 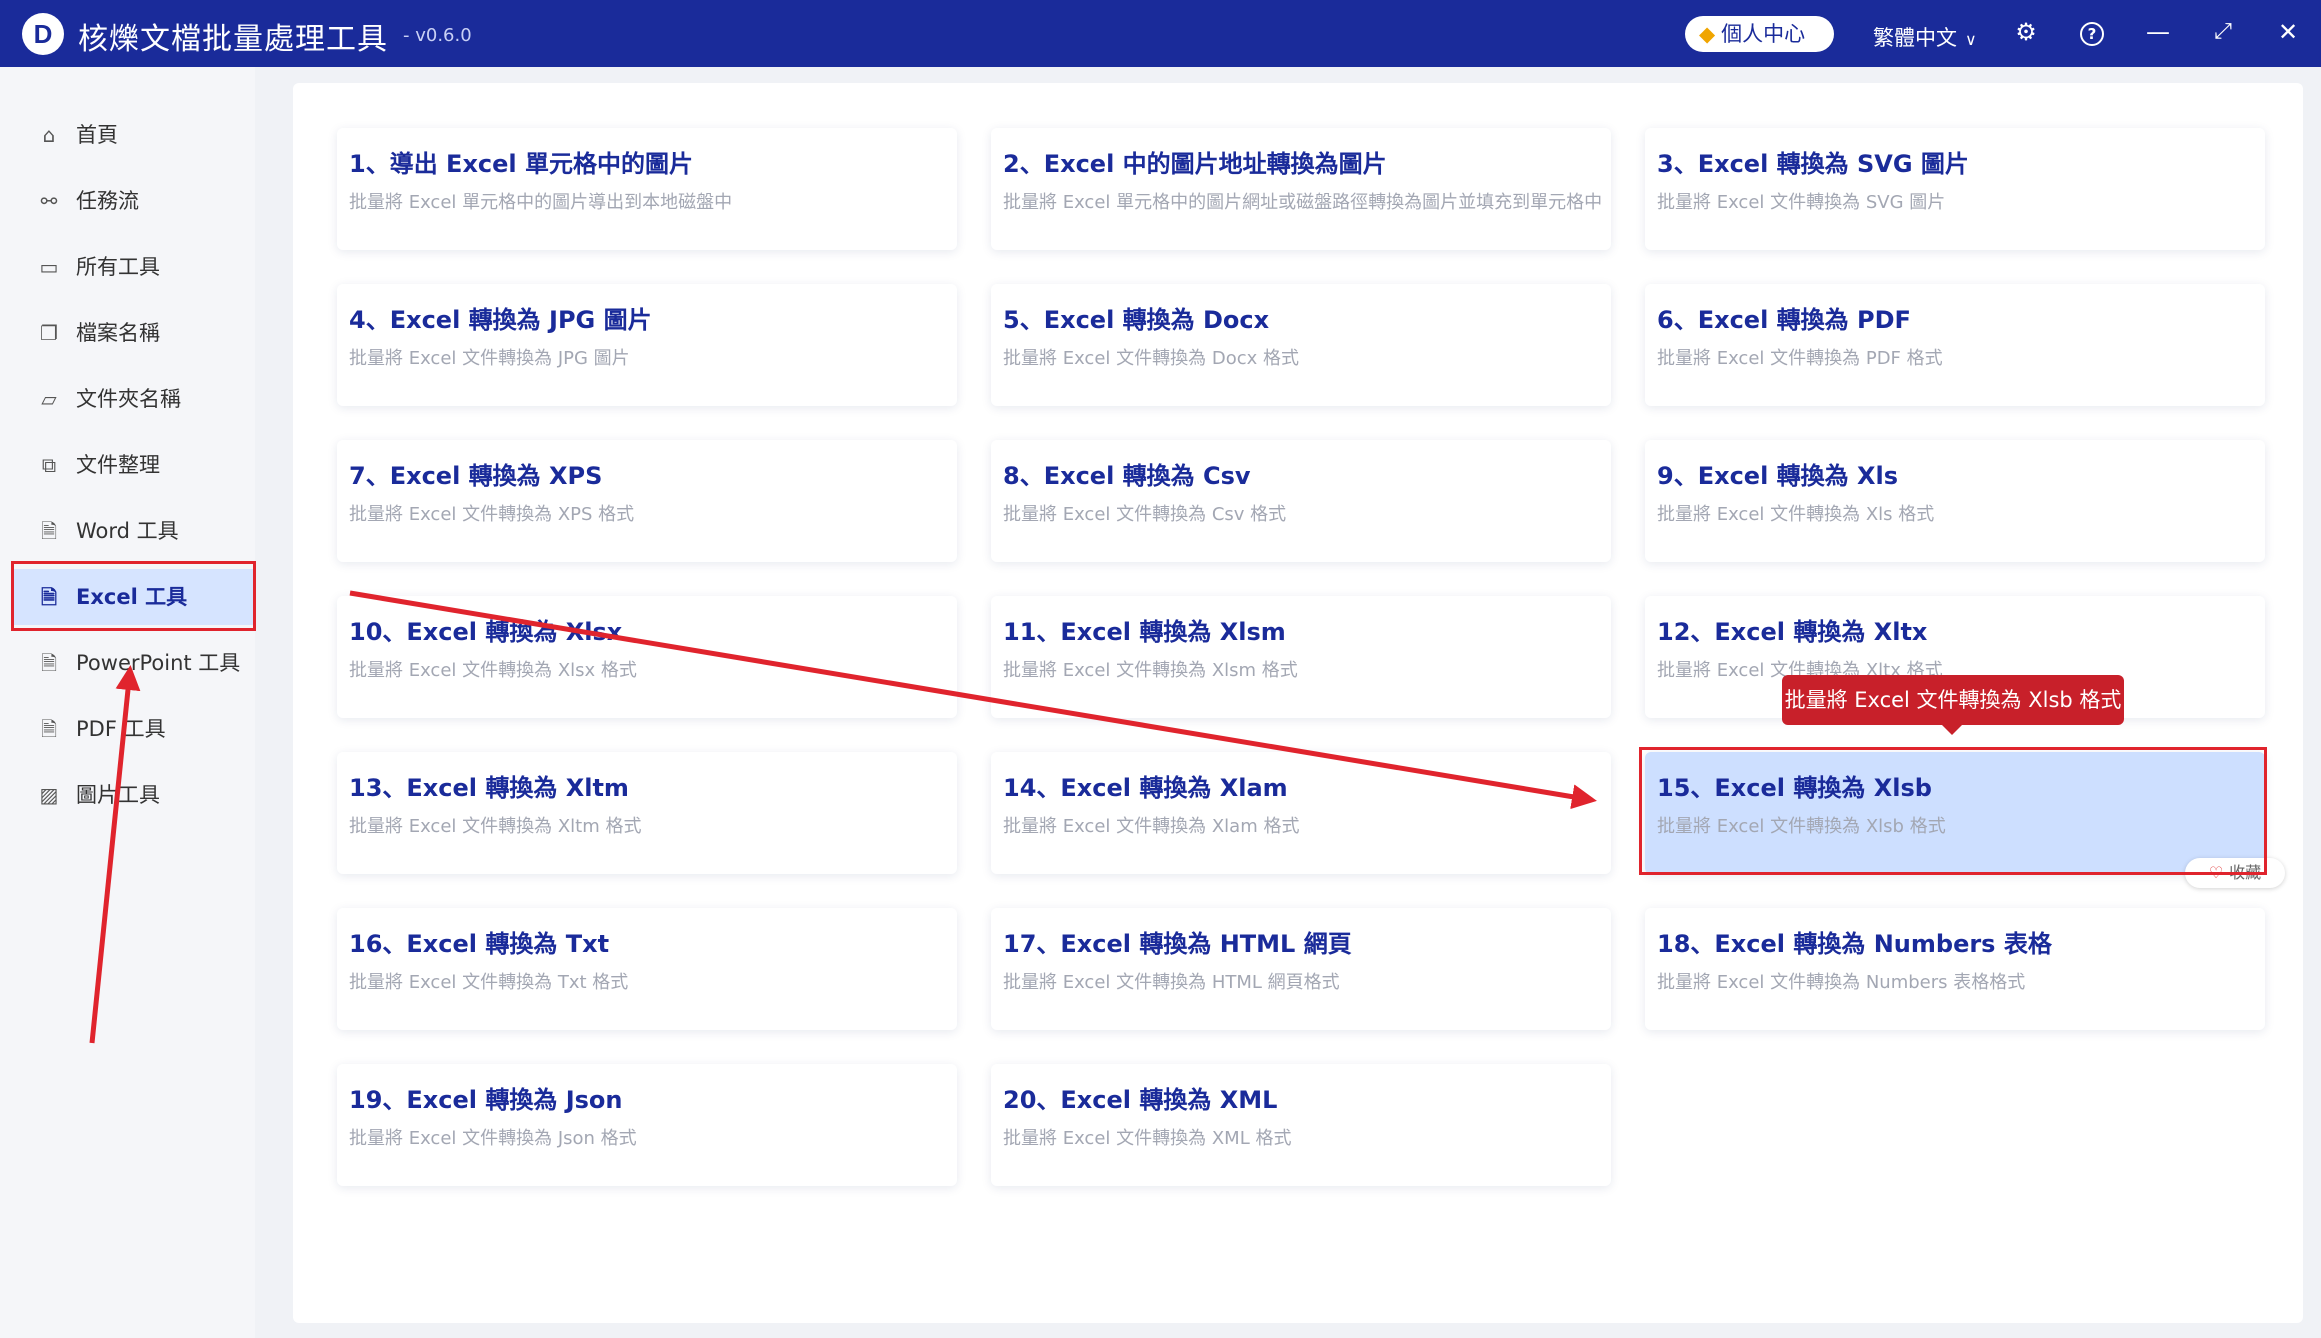 What do you see at coordinates (1796, 514) in the screenshot?
I see `tool-card-description: 批量將 Excel 文件轉換為 Xls 格式` at bounding box center [1796, 514].